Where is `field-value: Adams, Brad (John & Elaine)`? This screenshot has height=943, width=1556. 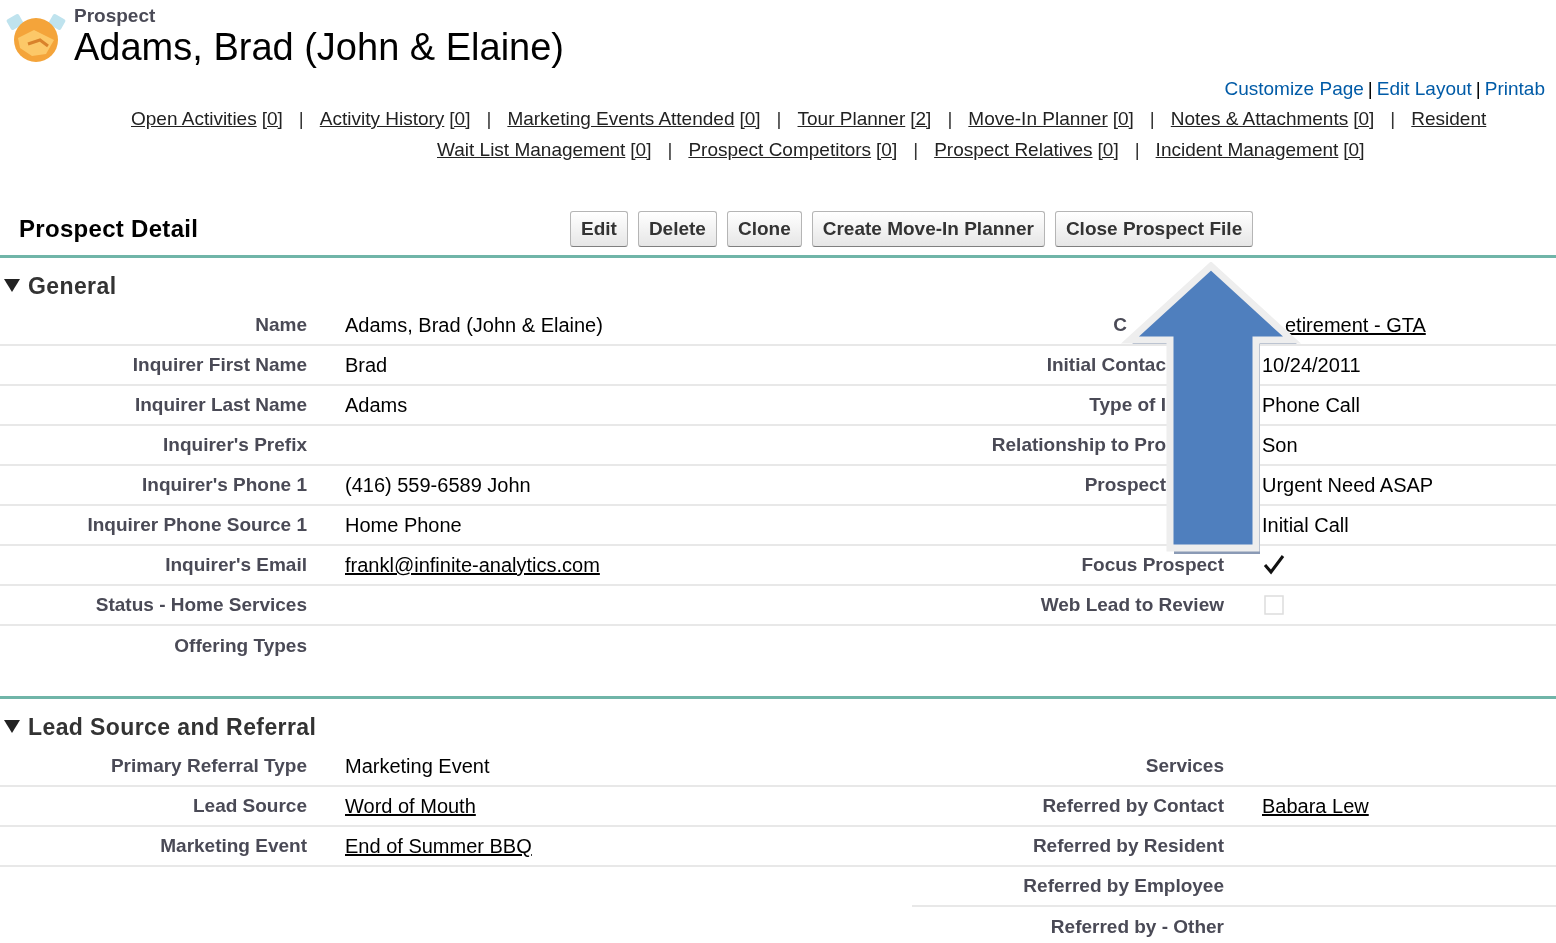
field-value: Adams, Brad (John & Elaine) is located at coordinates (474, 325).